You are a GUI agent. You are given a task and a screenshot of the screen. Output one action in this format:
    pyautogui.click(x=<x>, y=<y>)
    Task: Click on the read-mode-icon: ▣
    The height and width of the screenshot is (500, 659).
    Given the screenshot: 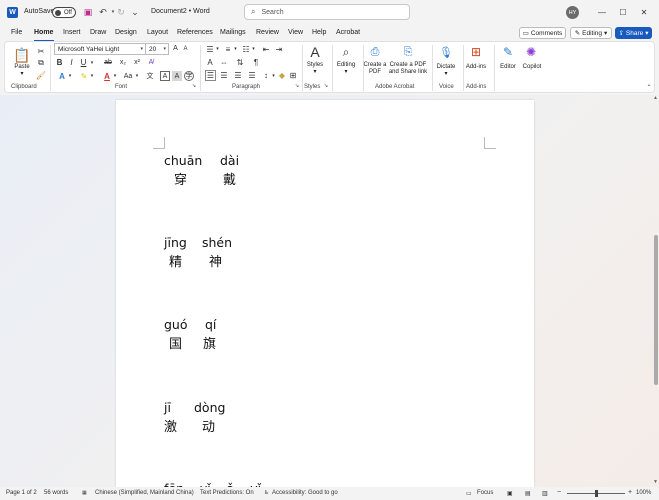 What is the action you would take?
    pyautogui.click(x=510, y=493)
    